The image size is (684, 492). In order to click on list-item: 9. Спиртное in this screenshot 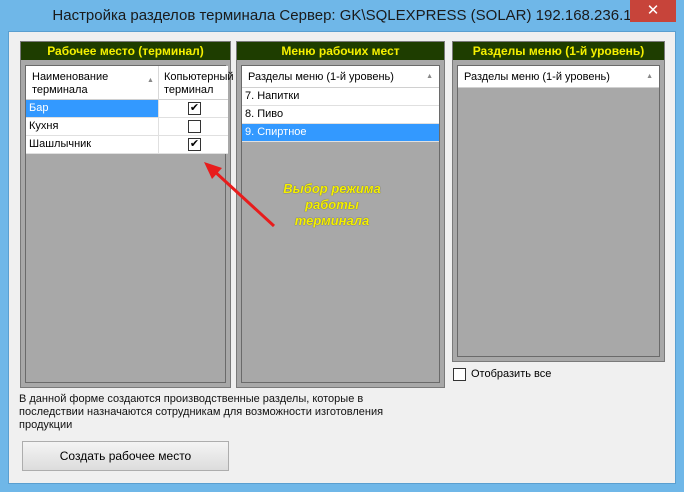, I will do `click(340, 133)`.